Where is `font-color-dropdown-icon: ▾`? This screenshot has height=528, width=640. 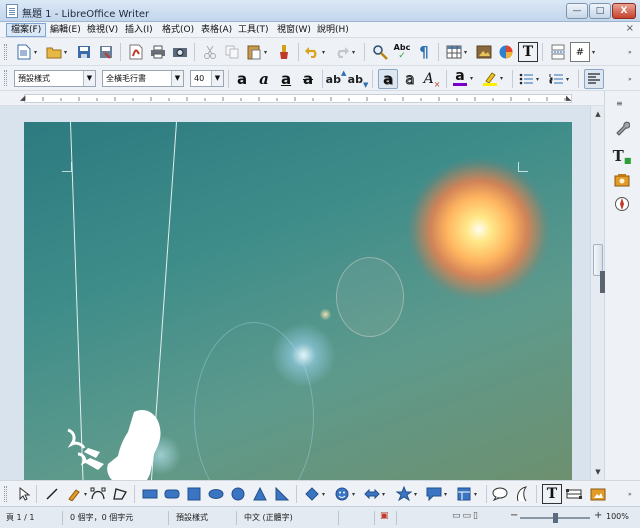 font-color-dropdown-icon: ▾ is located at coordinates (473, 78).